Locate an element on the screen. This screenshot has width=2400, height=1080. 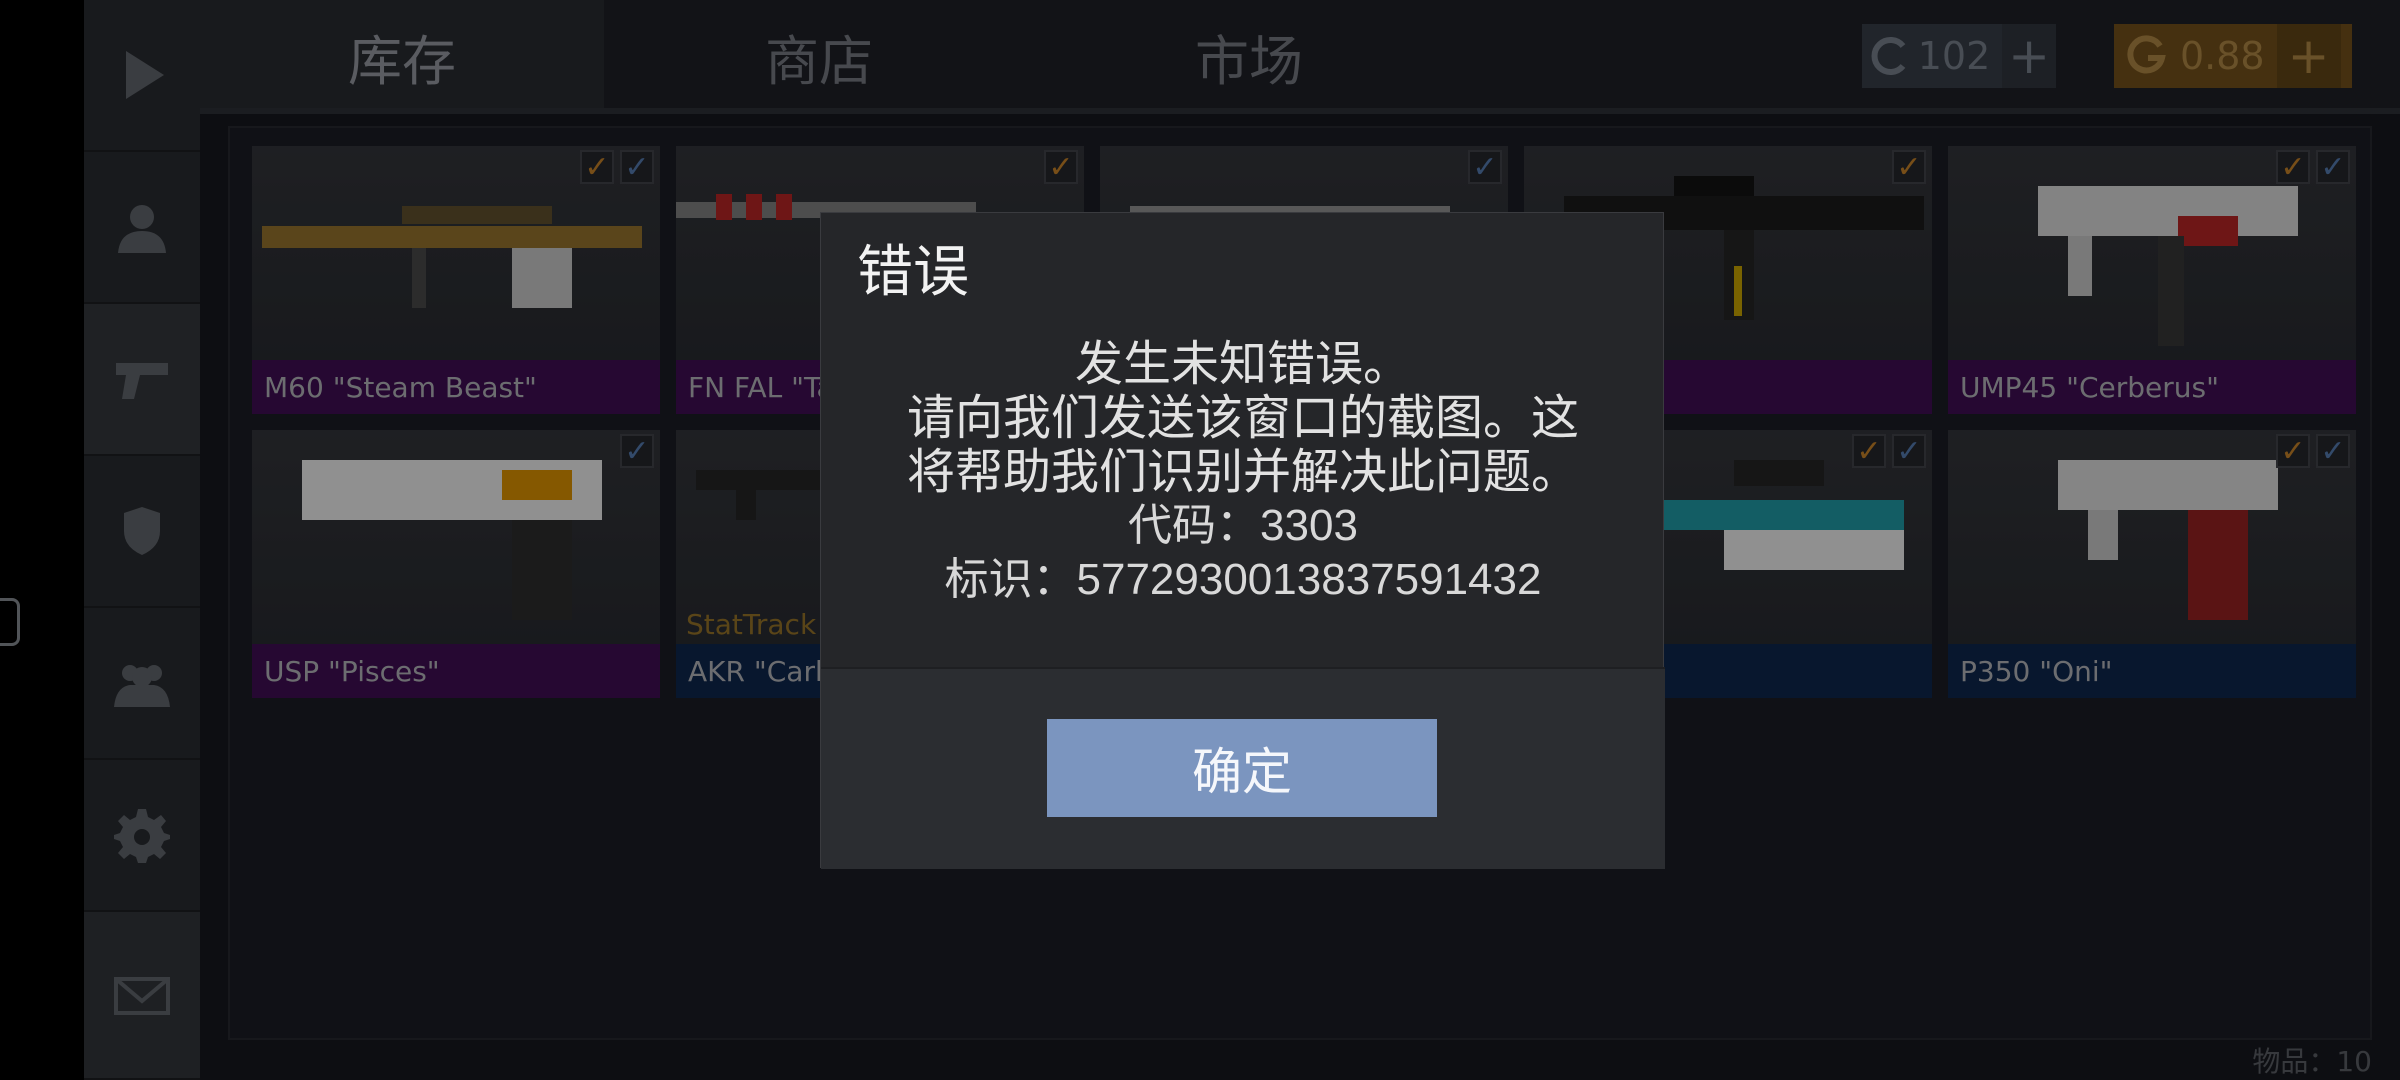
message-line: 将帮助我们识别并解决此问题。 is located at coordinates (1242, 472).